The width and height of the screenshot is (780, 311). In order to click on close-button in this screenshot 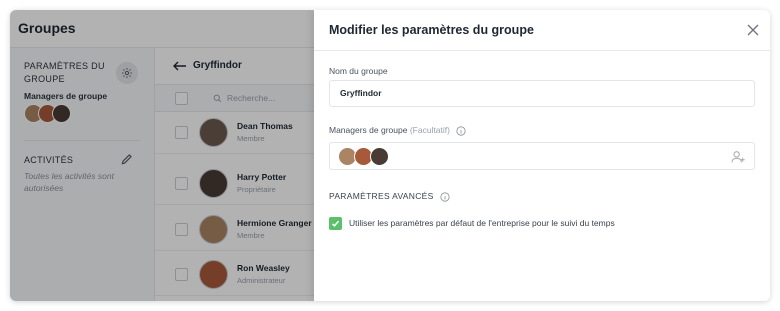, I will do `click(753, 30)`.